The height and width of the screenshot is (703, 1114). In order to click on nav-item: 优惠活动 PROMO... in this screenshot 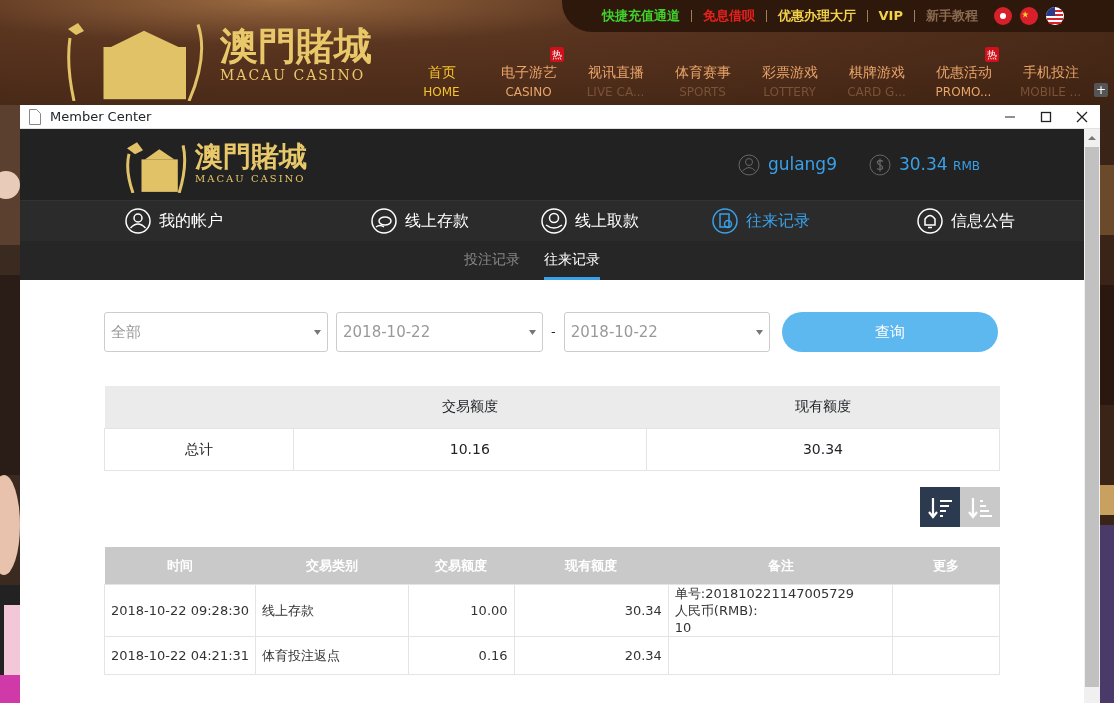, I will do `click(963, 81)`.